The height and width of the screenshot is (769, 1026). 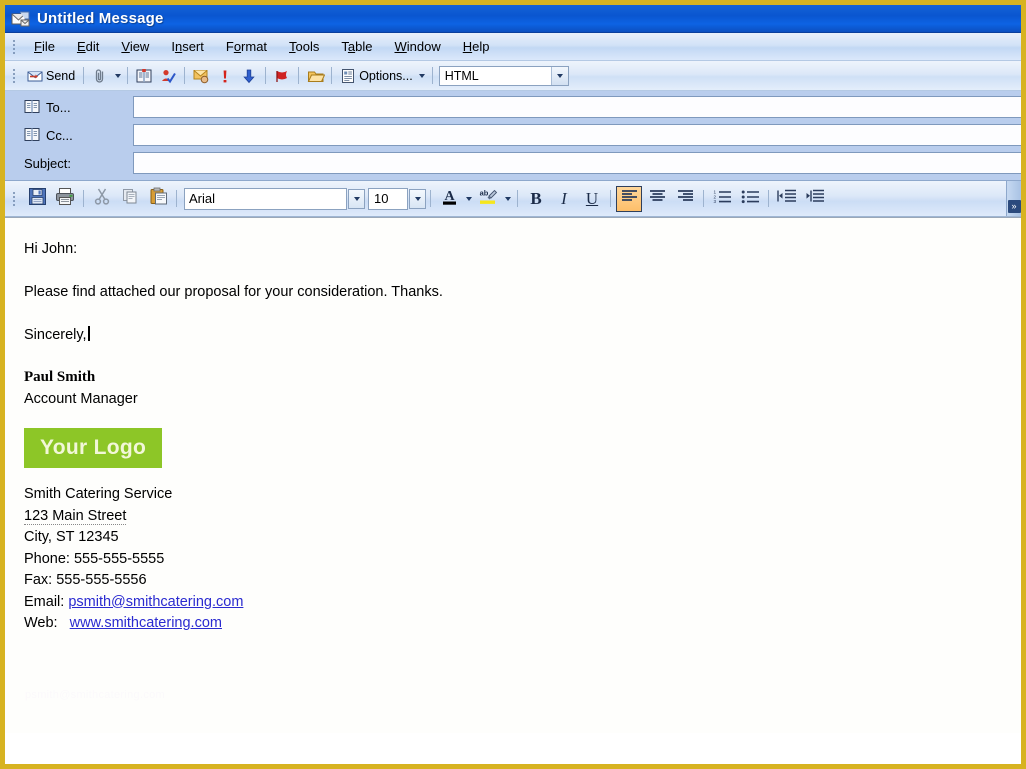 I want to click on signature-street-text: 123 Main Street, so click(x=75, y=516).